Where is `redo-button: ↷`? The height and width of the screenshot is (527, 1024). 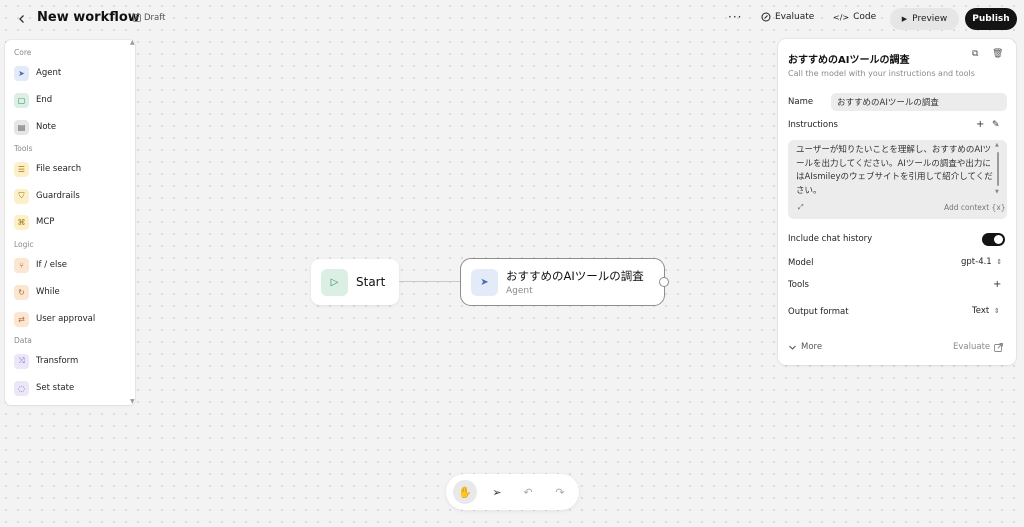 redo-button: ↷ is located at coordinates (560, 492).